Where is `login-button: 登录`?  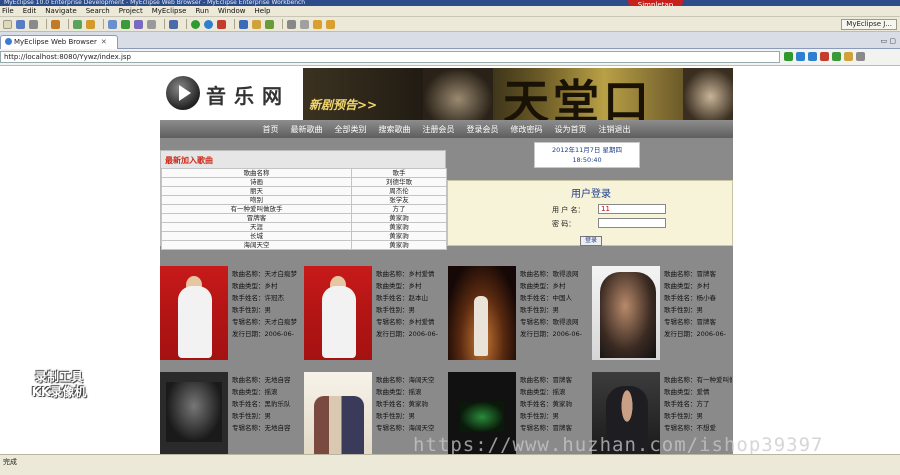 login-button: 登录 is located at coordinates (591, 241).